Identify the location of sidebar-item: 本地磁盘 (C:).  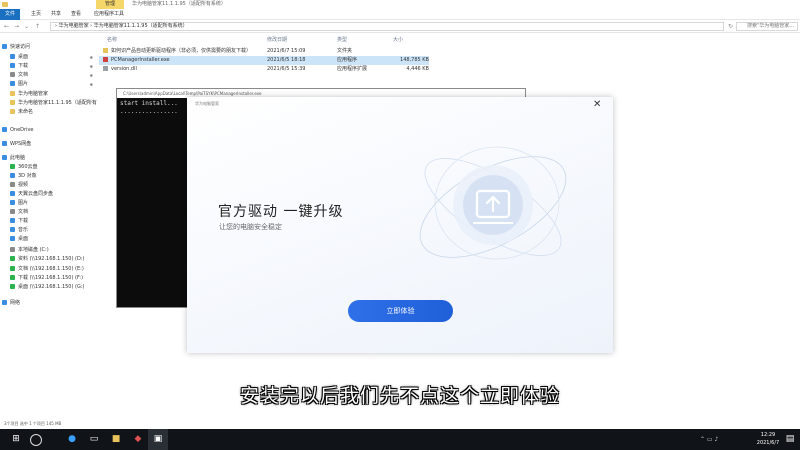
(51, 250).